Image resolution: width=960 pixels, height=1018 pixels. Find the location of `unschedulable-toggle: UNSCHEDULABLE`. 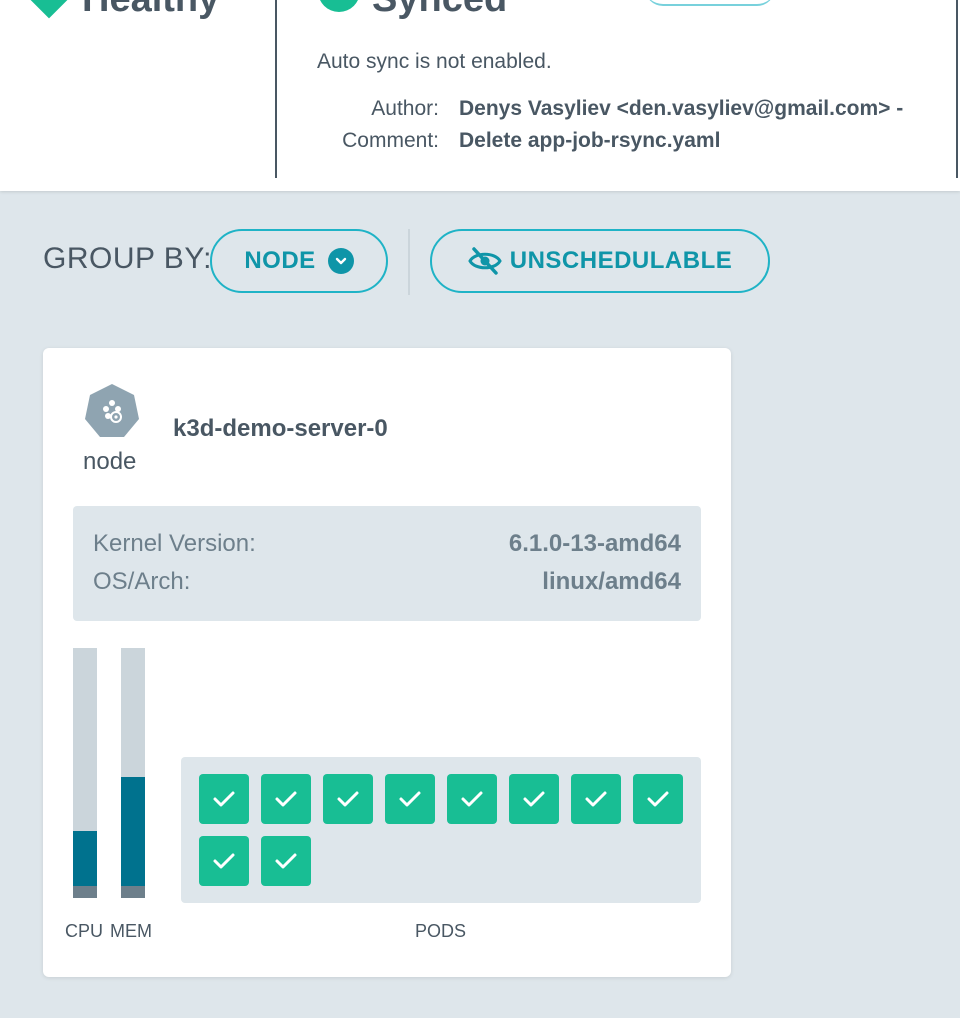

unschedulable-toggle: UNSCHEDULABLE is located at coordinates (600, 261).